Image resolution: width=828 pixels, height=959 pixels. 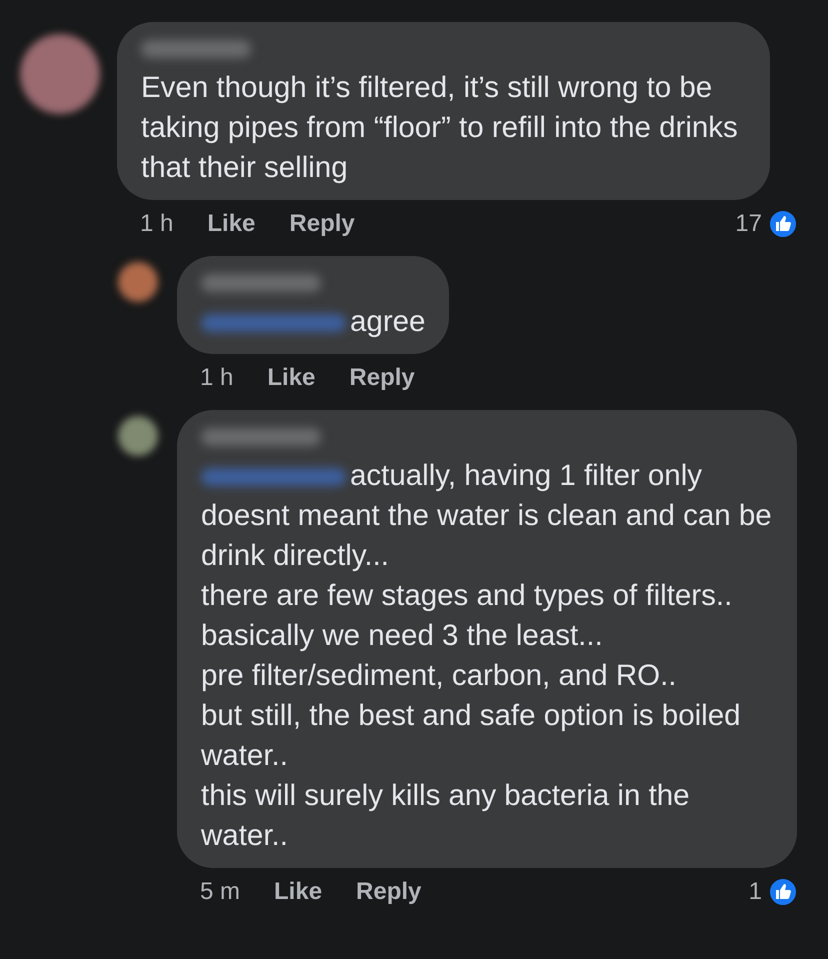 I want to click on comment-text: agree, so click(x=313, y=322).